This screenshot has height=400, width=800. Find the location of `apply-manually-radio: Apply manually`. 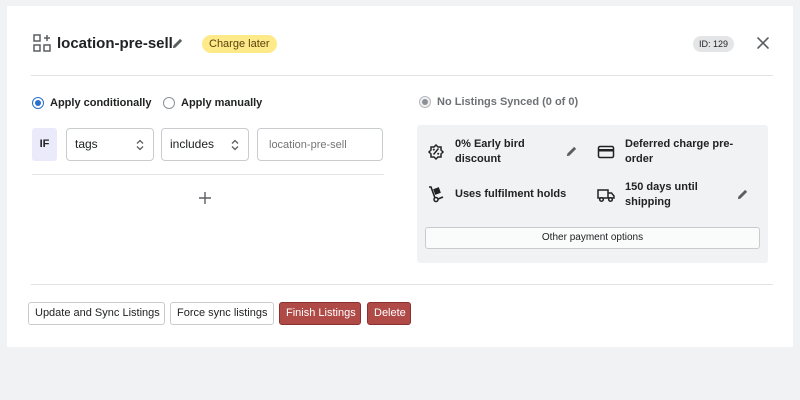

apply-manually-radio: Apply manually is located at coordinates (212, 102).